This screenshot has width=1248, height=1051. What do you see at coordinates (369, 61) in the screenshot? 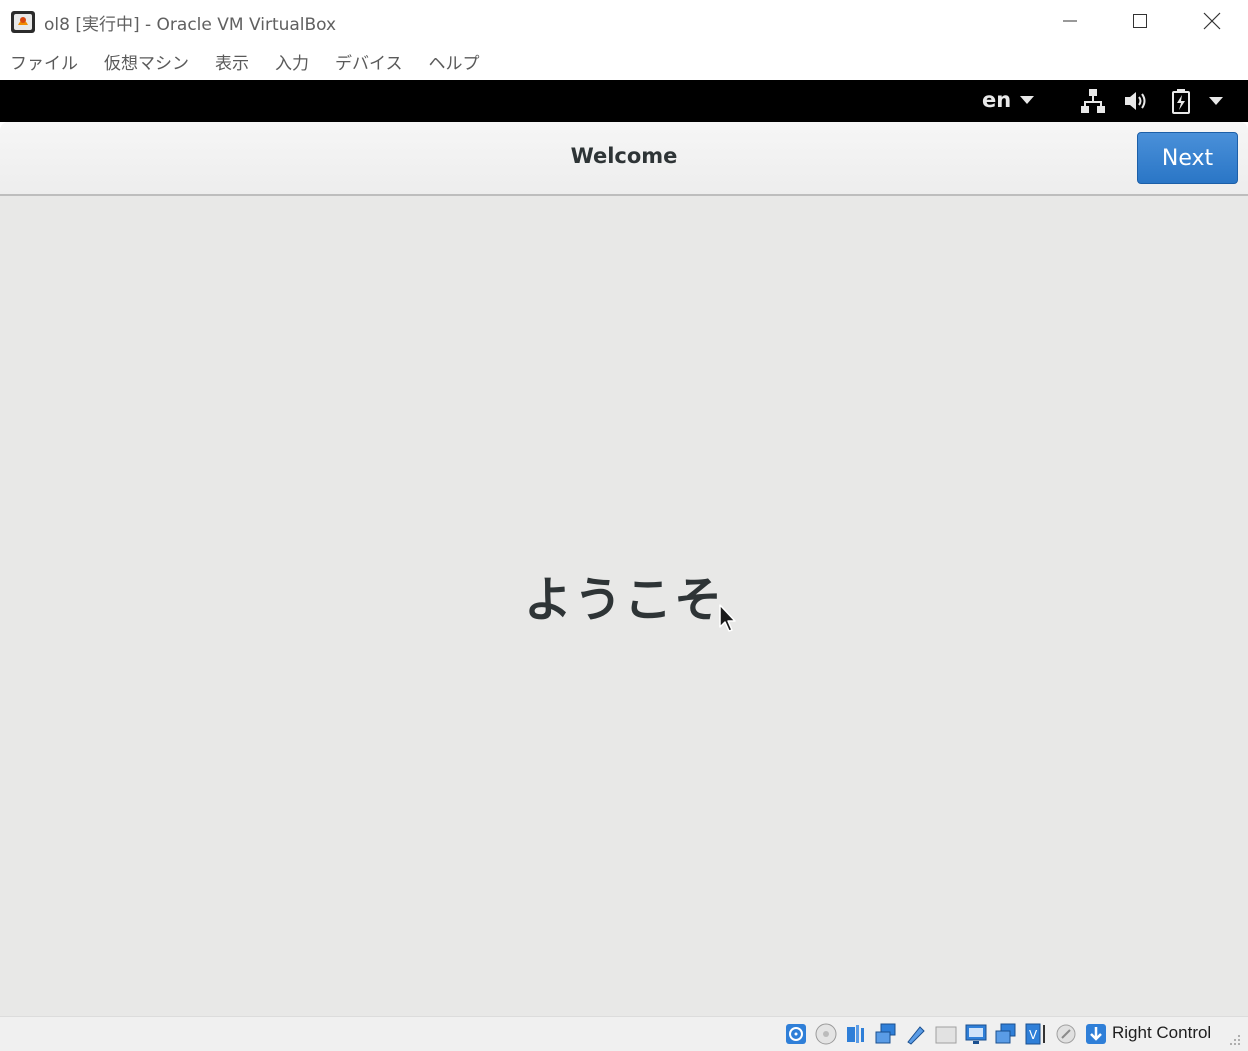
I see `menu-devices: デバイス` at bounding box center [369, 61].